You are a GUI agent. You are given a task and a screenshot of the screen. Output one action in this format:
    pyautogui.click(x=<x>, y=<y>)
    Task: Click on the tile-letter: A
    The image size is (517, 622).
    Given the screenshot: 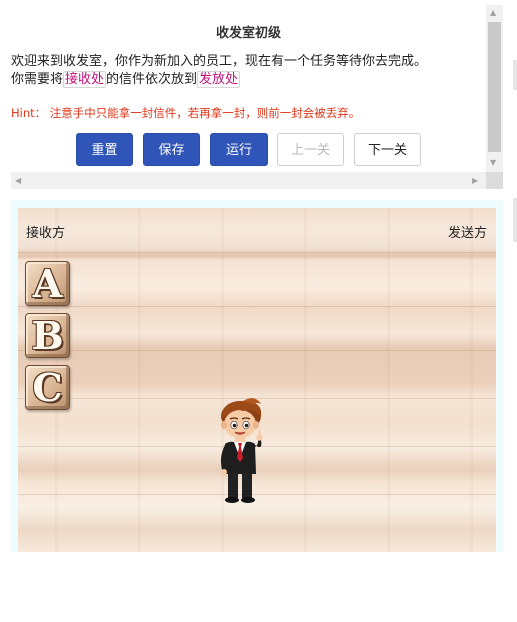 What is the action you would take?
    pyautogui.click(x=47, y=283)
    